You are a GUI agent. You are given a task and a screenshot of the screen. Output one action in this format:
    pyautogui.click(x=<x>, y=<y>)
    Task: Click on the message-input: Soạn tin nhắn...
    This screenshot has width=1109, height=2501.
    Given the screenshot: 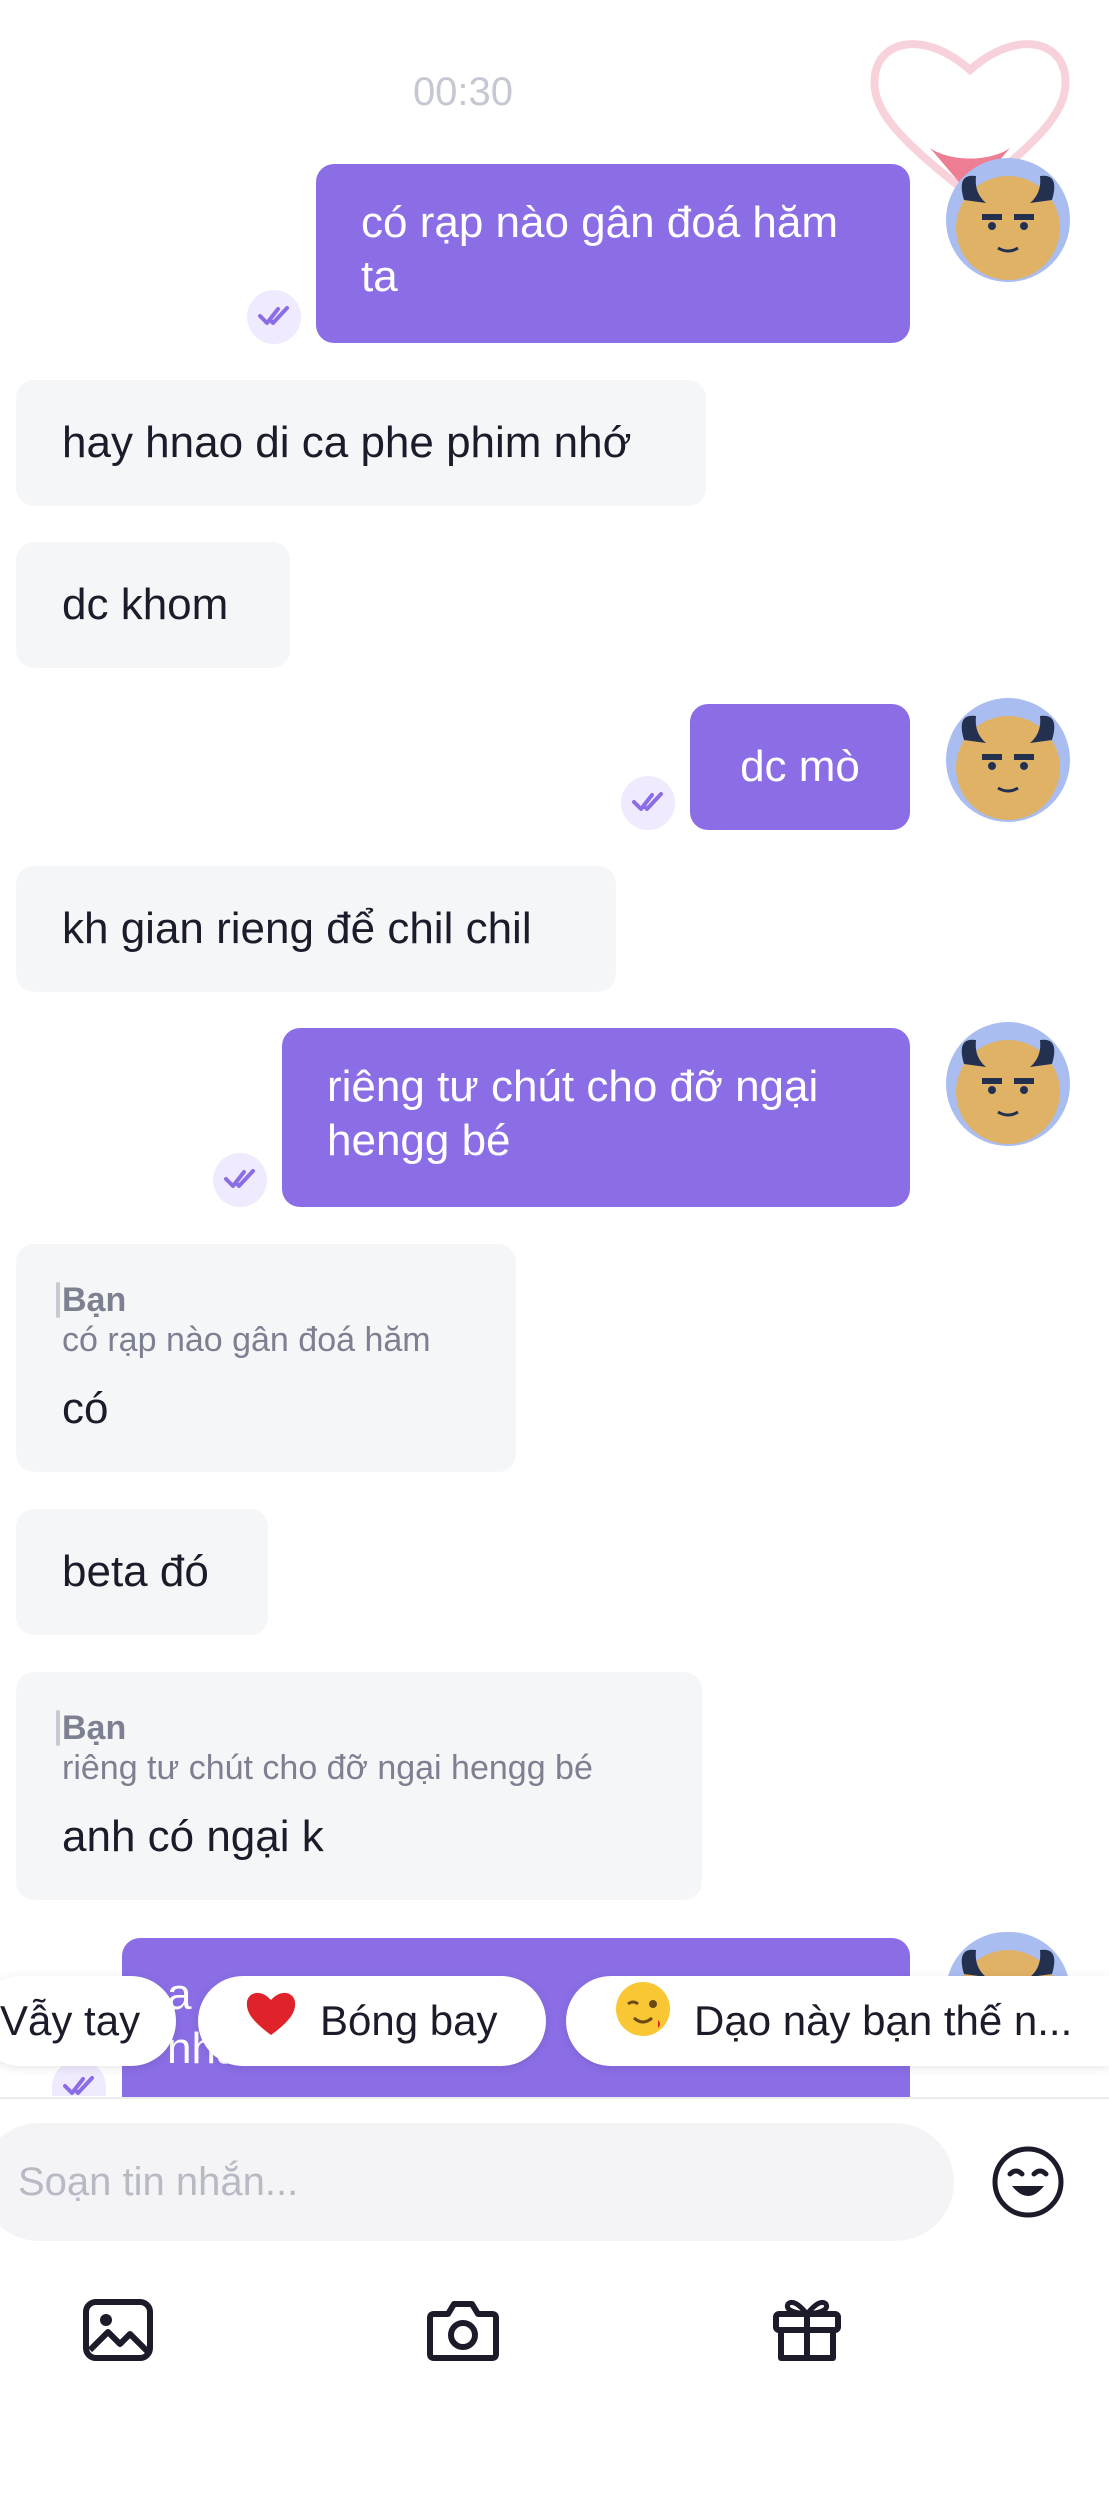 What is the action you would take?
    pyautogui.click(x=477, y=2182)
    